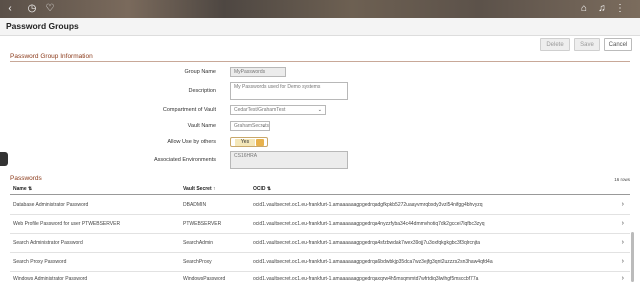  What do you see at coordinates (40, 262) in the screenshot?
I see `row-name: Search Proxy Password` at bounding box center [40, 262].